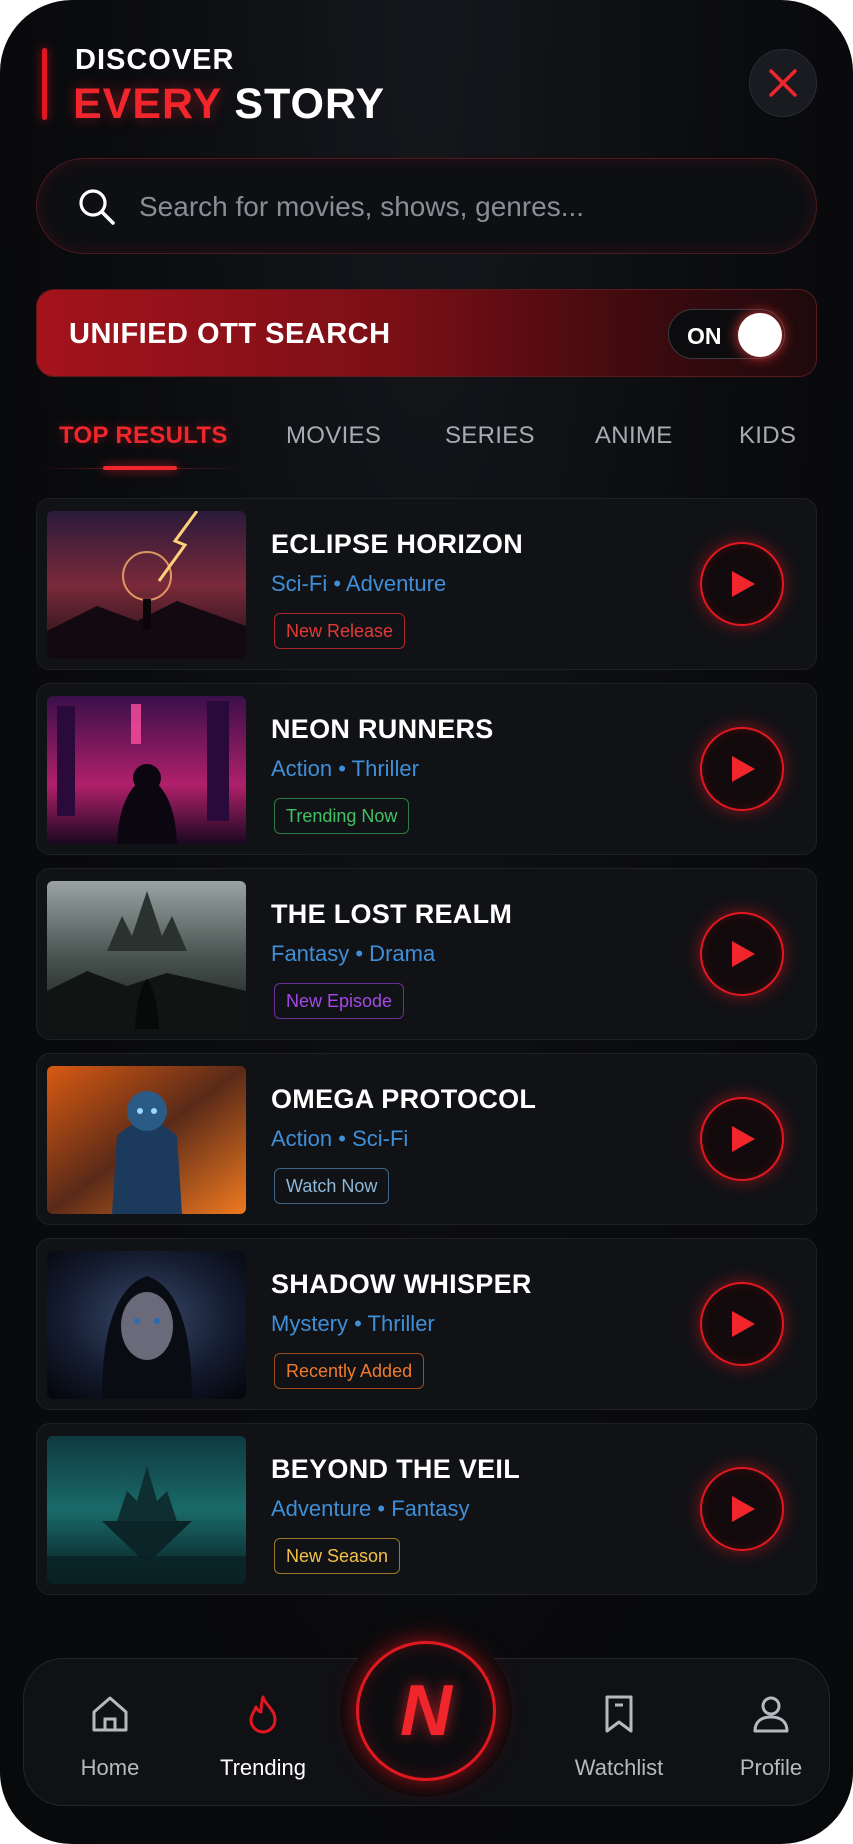  Describe the element at coordinates (97, 207) in the screenshot. I see `search-icon` at that location.